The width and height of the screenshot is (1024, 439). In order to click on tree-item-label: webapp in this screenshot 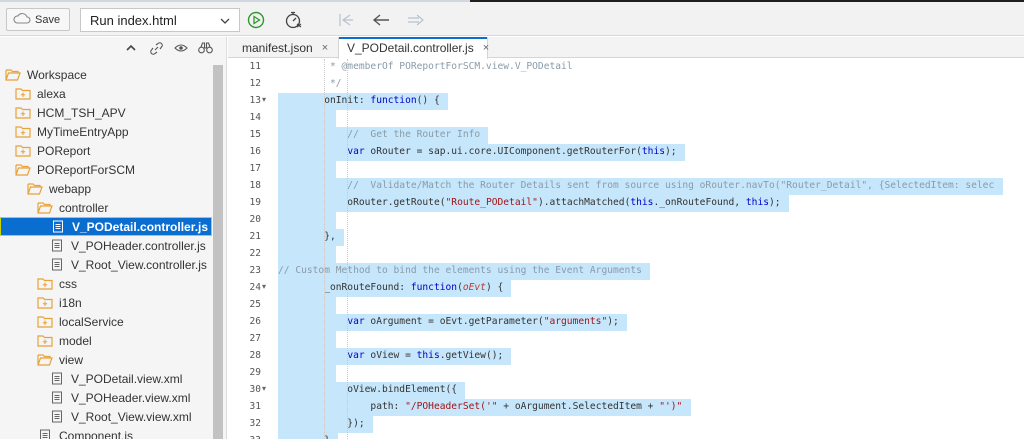, I will do `click(70, 188)`.